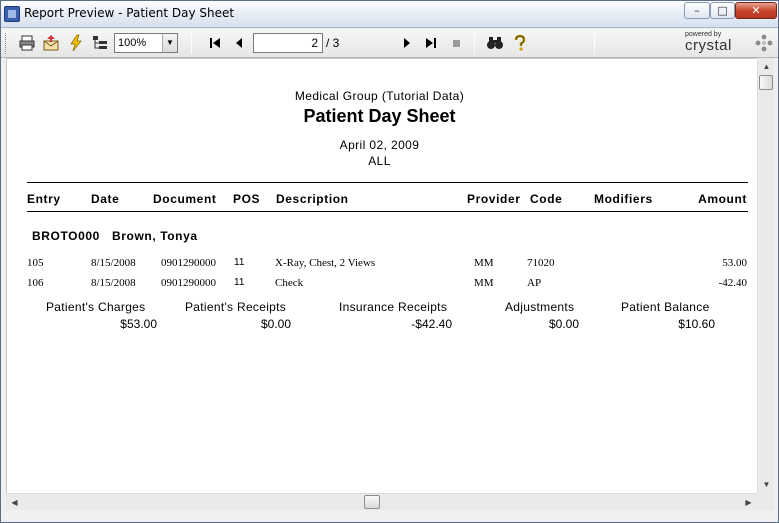 The width and height of the screenshot is (779, 523). What do you see at coordinates (520, 43) in the screenshot?
I see `help-icon` at bounding box center [520, 43].